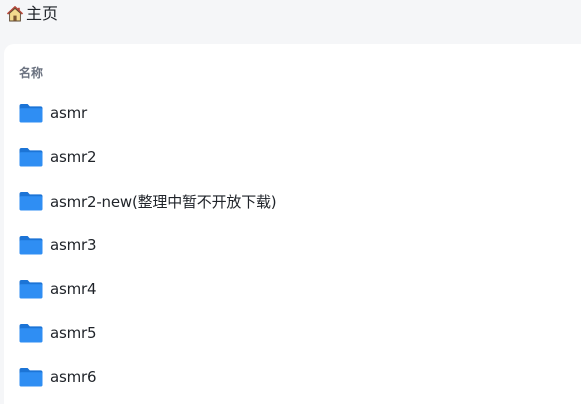  Describe the element at coordinates (68, 113) in the screenshot. I see `folder-name: asmr` at that location.